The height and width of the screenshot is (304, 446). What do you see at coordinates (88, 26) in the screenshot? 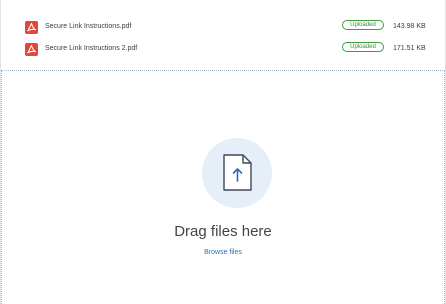
I see `file-name: Secure Link Instructions.pdf` at bounding box center [88, 26].